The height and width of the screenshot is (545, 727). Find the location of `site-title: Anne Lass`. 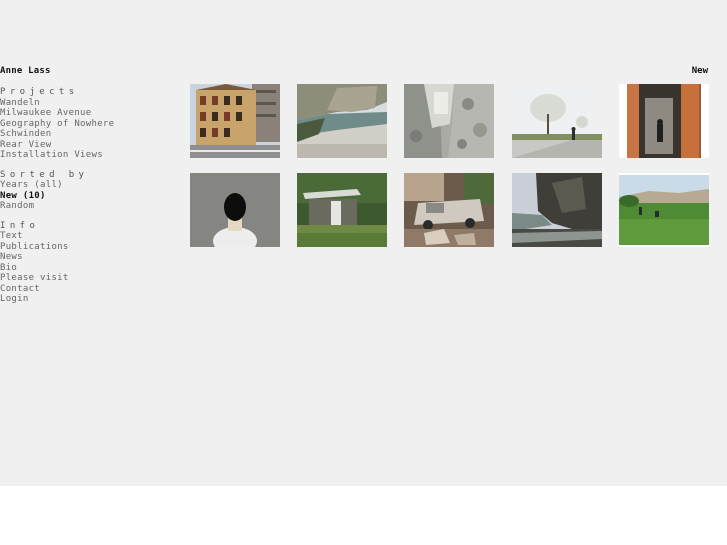

site-title: Anne Lass is located at coordinates (25, 71).